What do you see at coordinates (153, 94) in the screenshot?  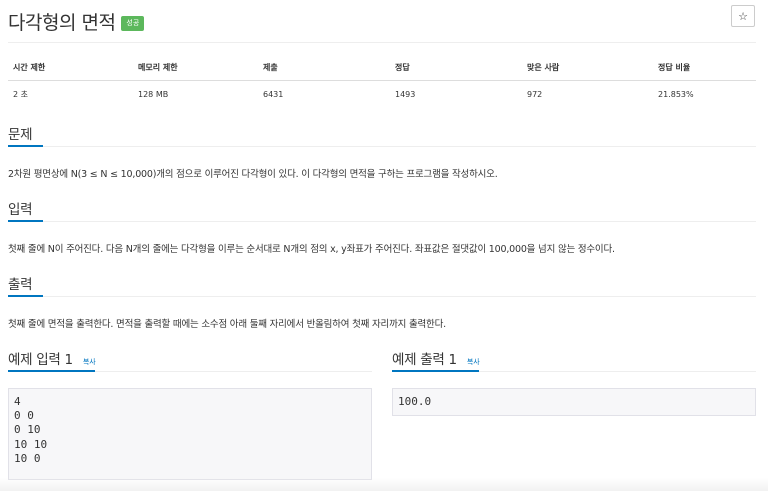 I see `value-memory-limit: 128 MB` at bounding box center [153, 94].